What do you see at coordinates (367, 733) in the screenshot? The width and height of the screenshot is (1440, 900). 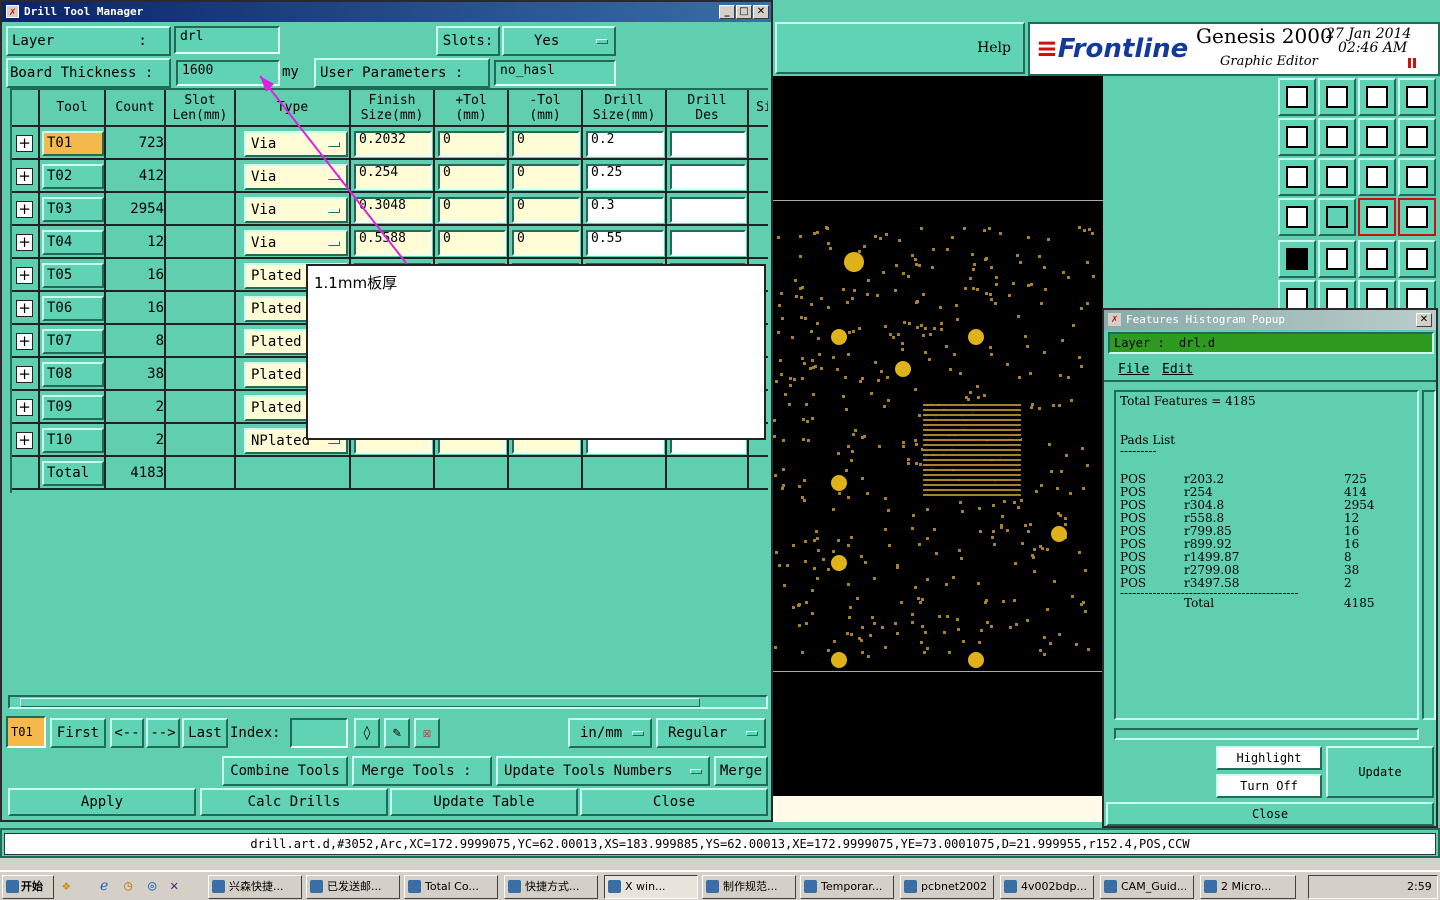 I see `bulb-icon: ◊` at bounding box center [367, 733].